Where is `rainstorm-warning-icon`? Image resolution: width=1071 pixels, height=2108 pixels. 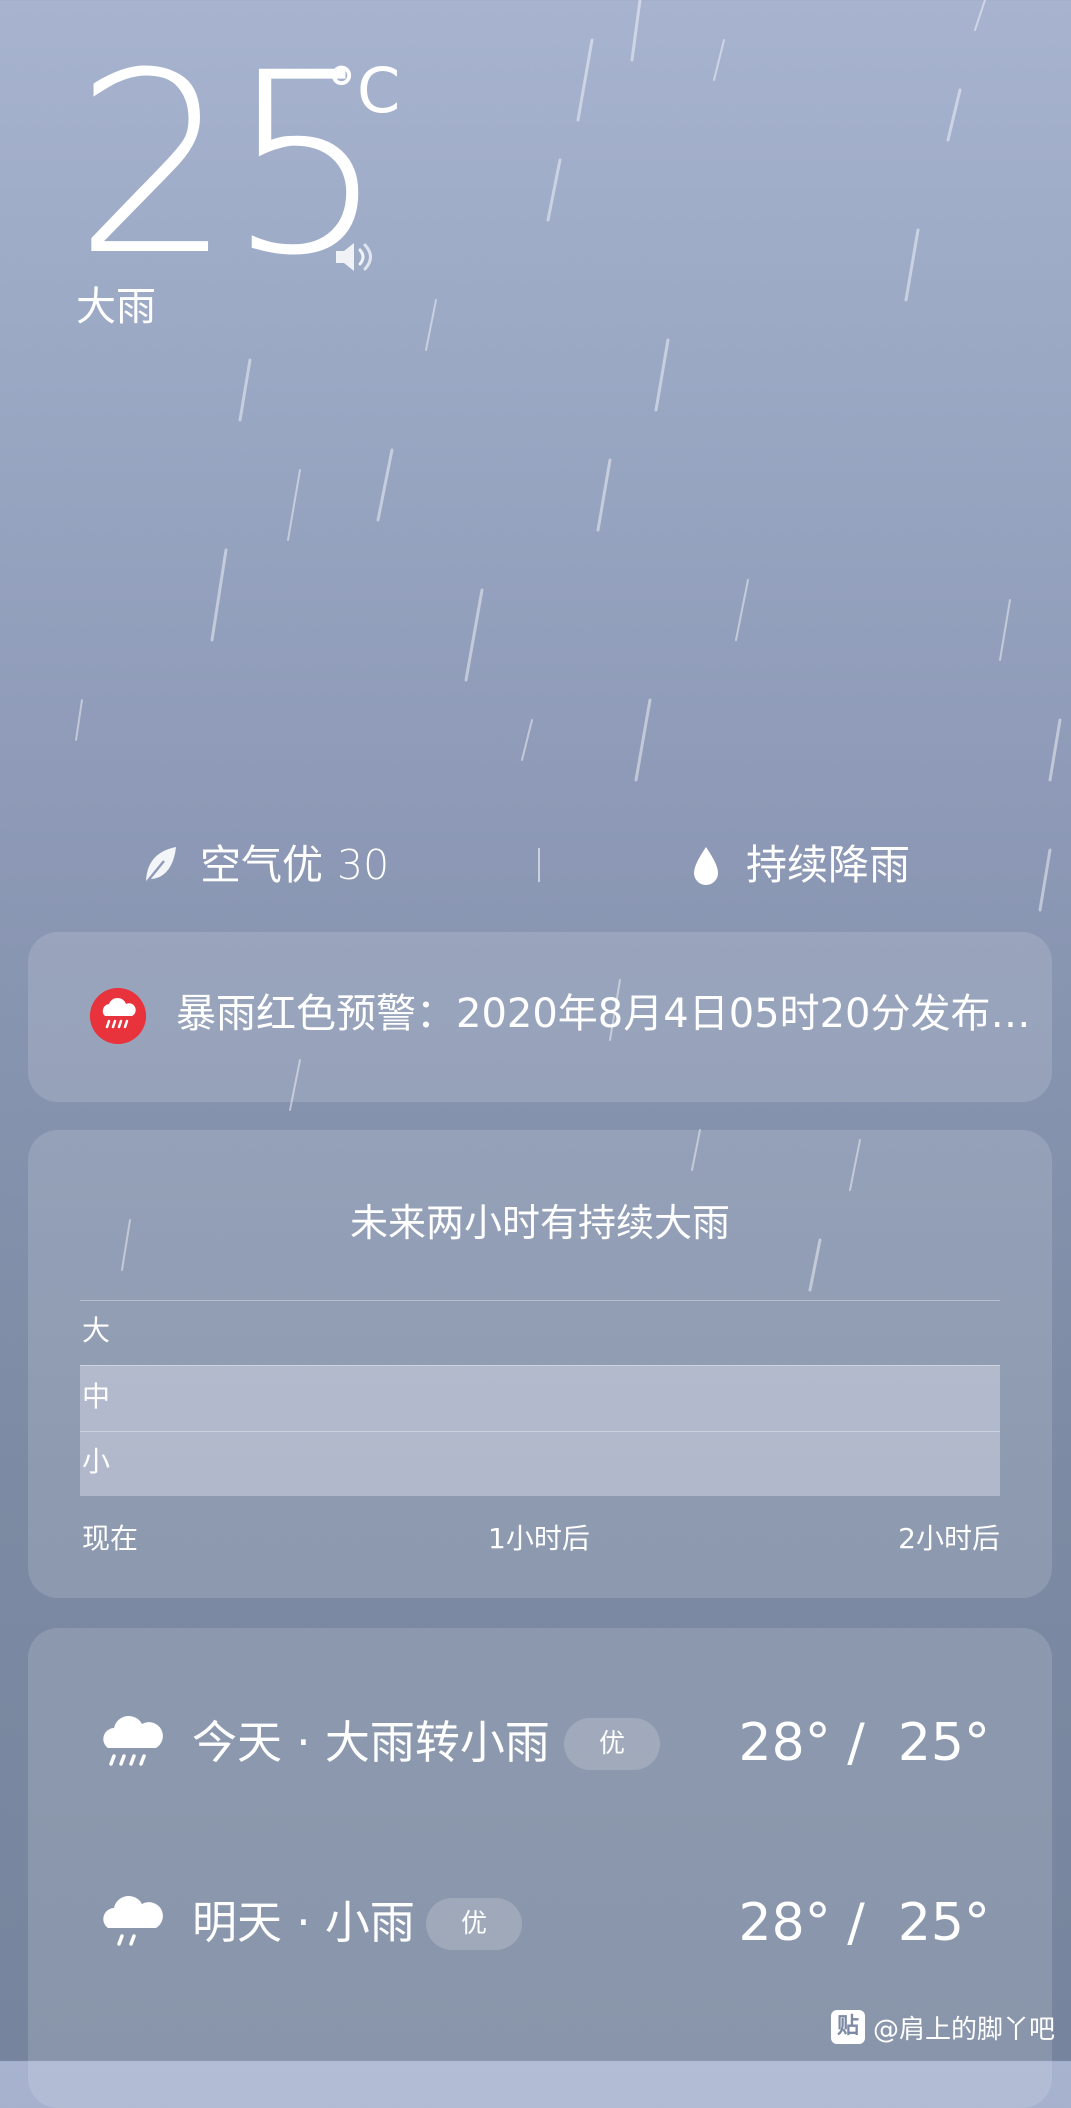 rainstorm-warning-icon is located at coordinates (118, 1016).